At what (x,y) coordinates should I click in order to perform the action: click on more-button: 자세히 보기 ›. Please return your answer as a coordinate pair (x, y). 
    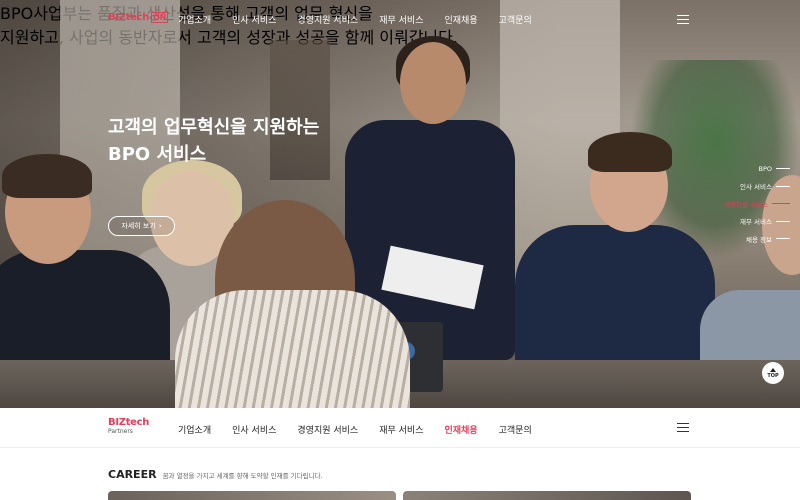
    Looking at the image, I should click on (141, 226).